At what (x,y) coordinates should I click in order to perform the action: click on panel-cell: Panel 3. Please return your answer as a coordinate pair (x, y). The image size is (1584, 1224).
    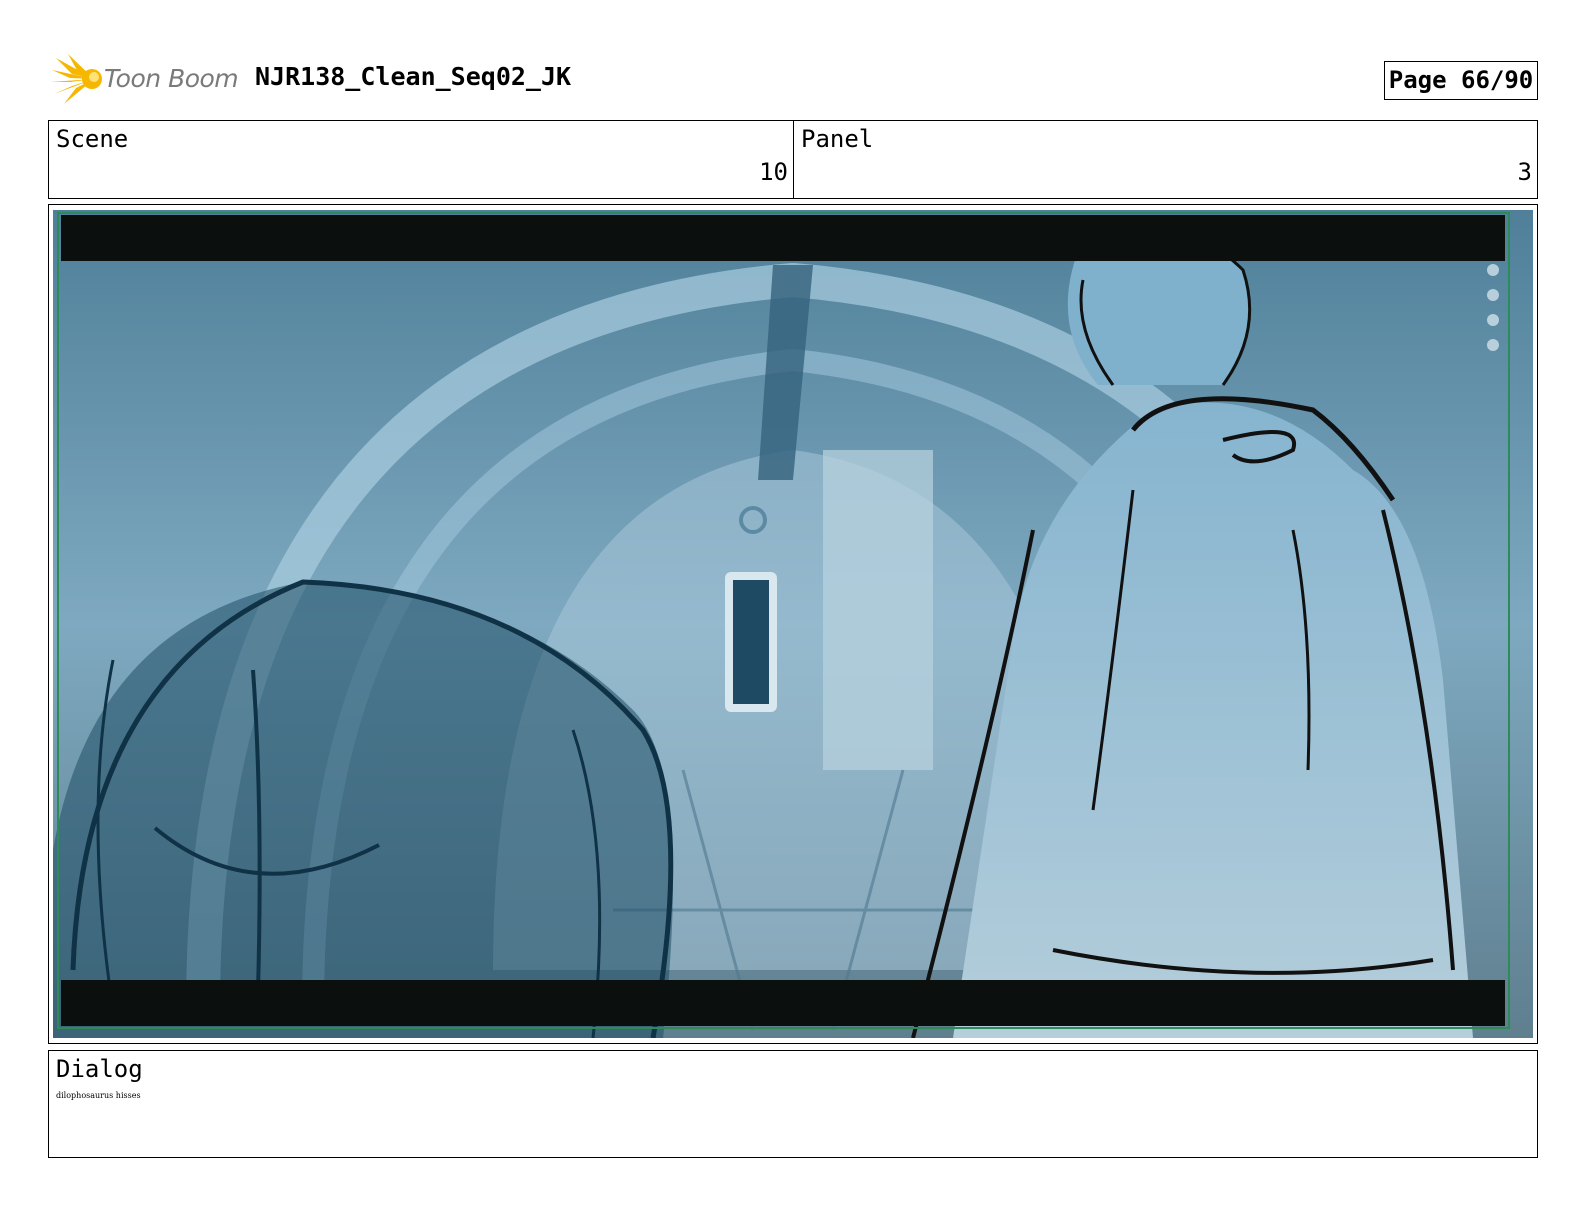
    Looking at the image, I should click on (1165, 159).